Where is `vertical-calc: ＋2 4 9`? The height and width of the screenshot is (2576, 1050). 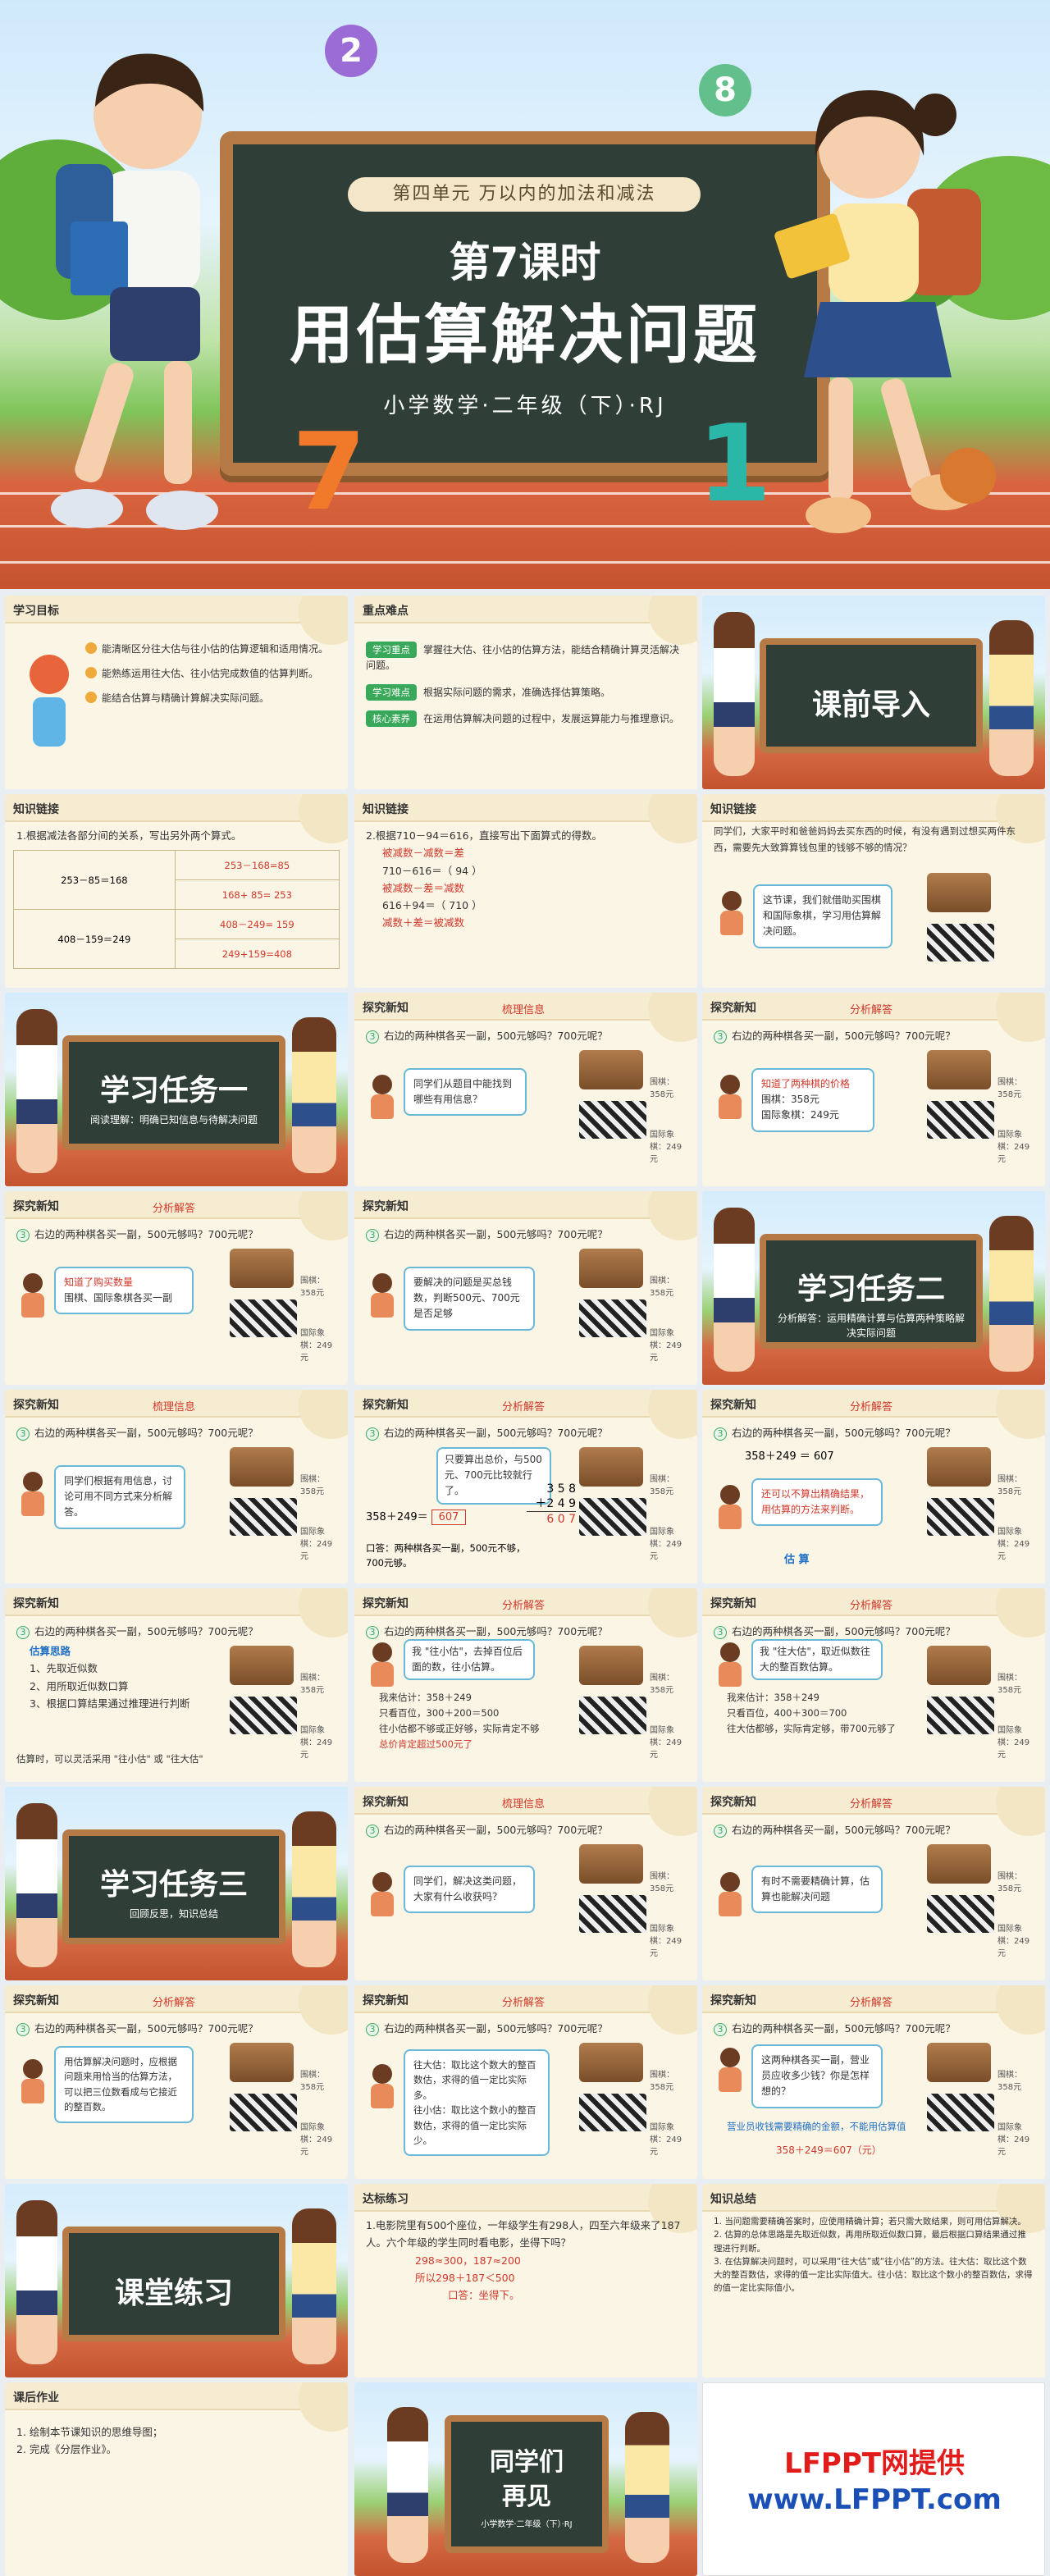
vertical-calc: ＋2 4 9 is located at coordinates (552, 1505).